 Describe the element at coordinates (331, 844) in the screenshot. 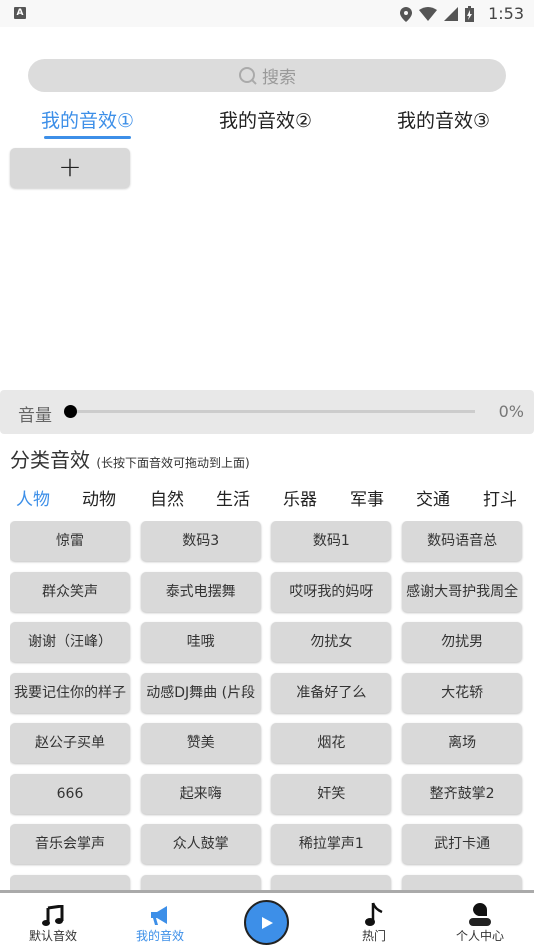

I see `sound-button: 稀拉掌声1` at that location.